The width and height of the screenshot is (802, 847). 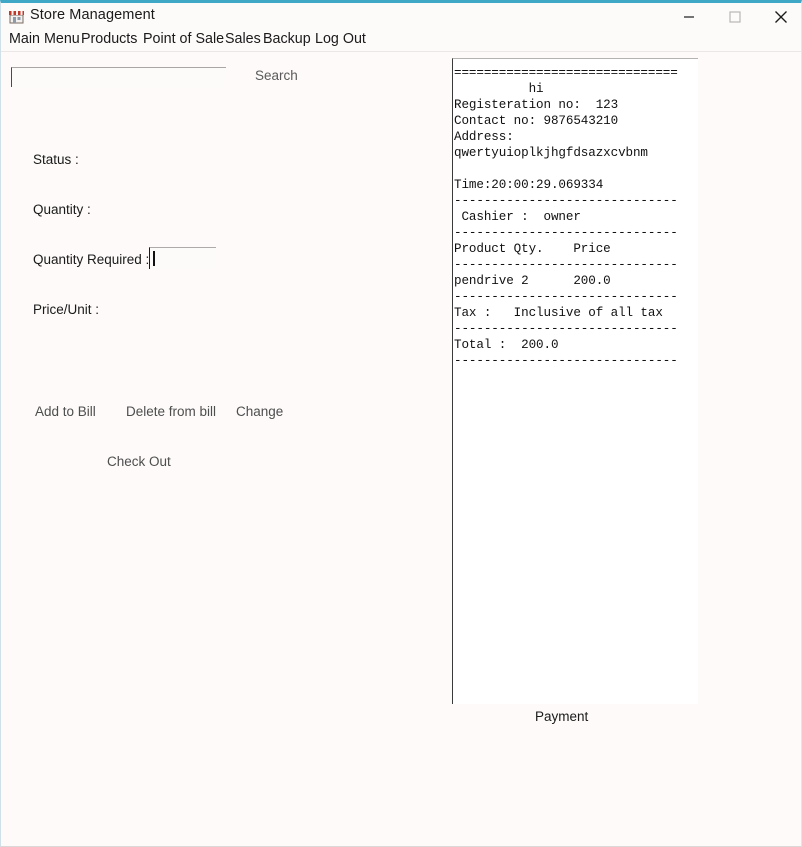 I want to click on change-button: Change, so click(x=259, y=411).